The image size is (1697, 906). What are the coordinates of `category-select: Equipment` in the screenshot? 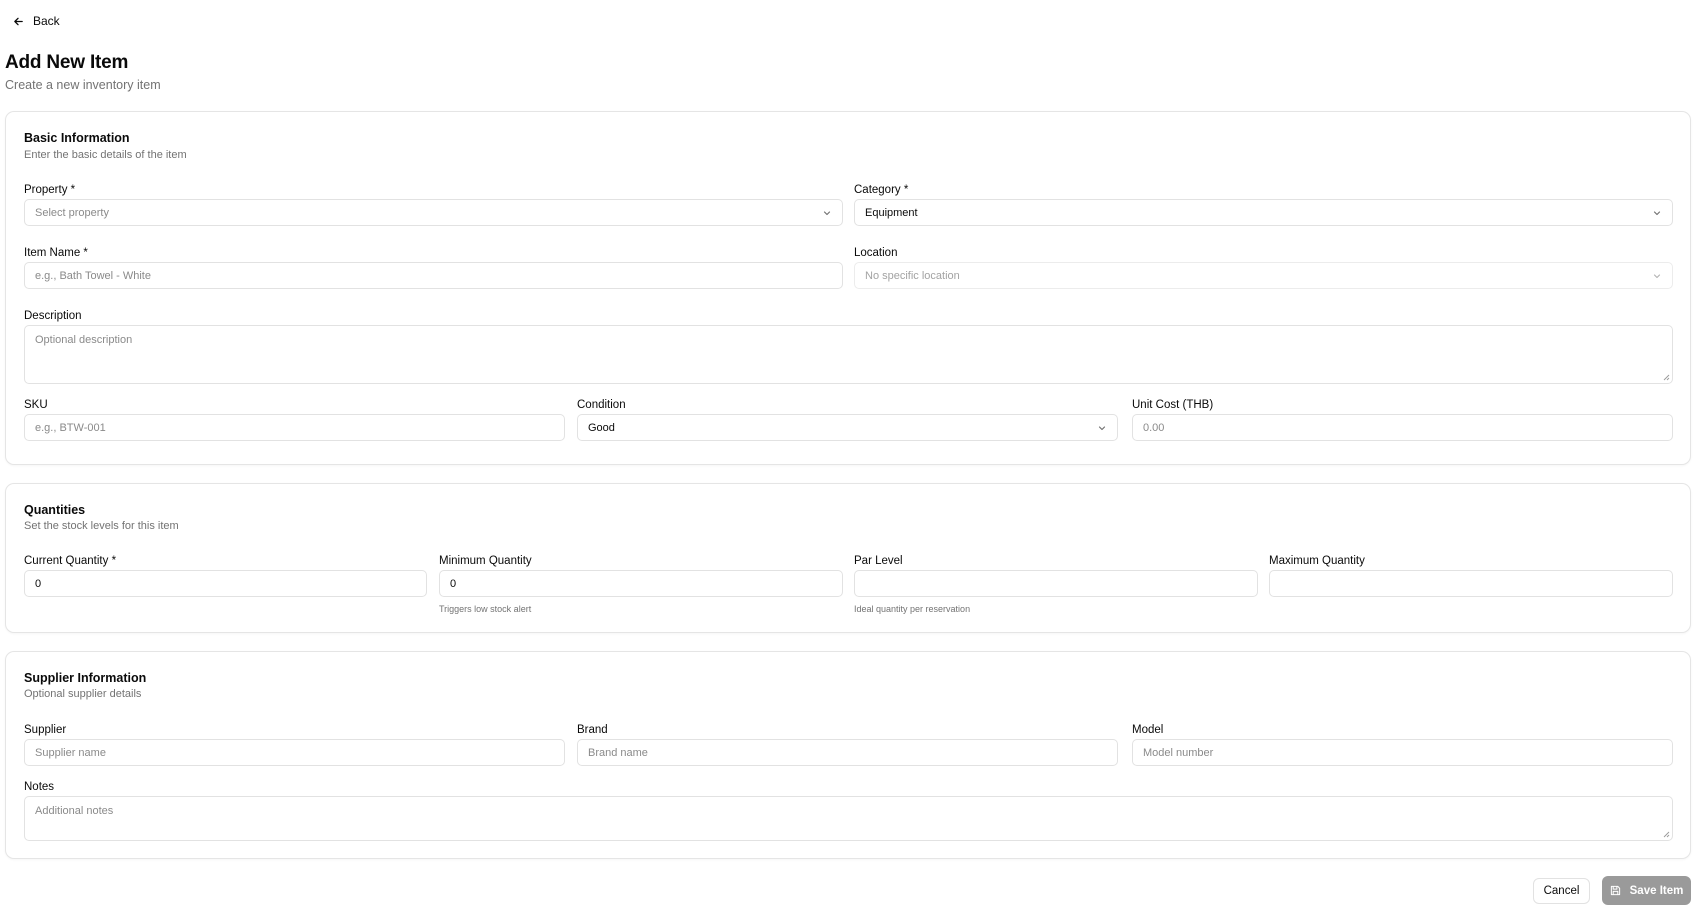 It's located at (1263, 212).